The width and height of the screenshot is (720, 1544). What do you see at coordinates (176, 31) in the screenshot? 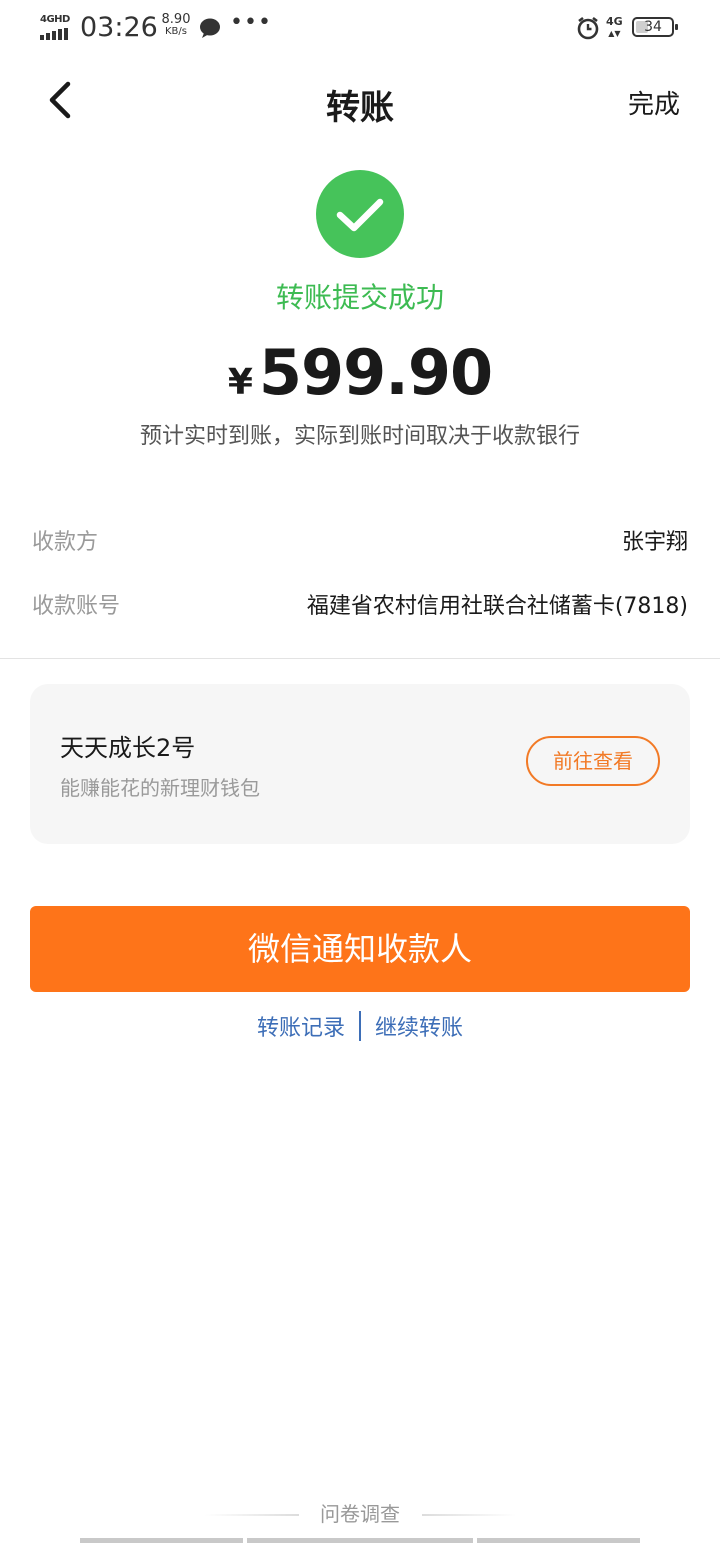
I see `network-speed-unit: KB/s` at bounding box center [176, 31].